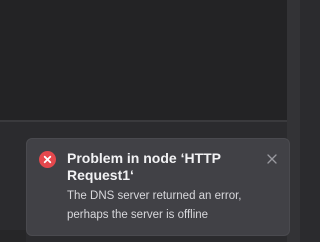 This screenshot has width=320, height=242. What do you see at coordinates (47, 159) in the screenshot?
I see `error-circle-x-icon` at bounding box center [47, 159].